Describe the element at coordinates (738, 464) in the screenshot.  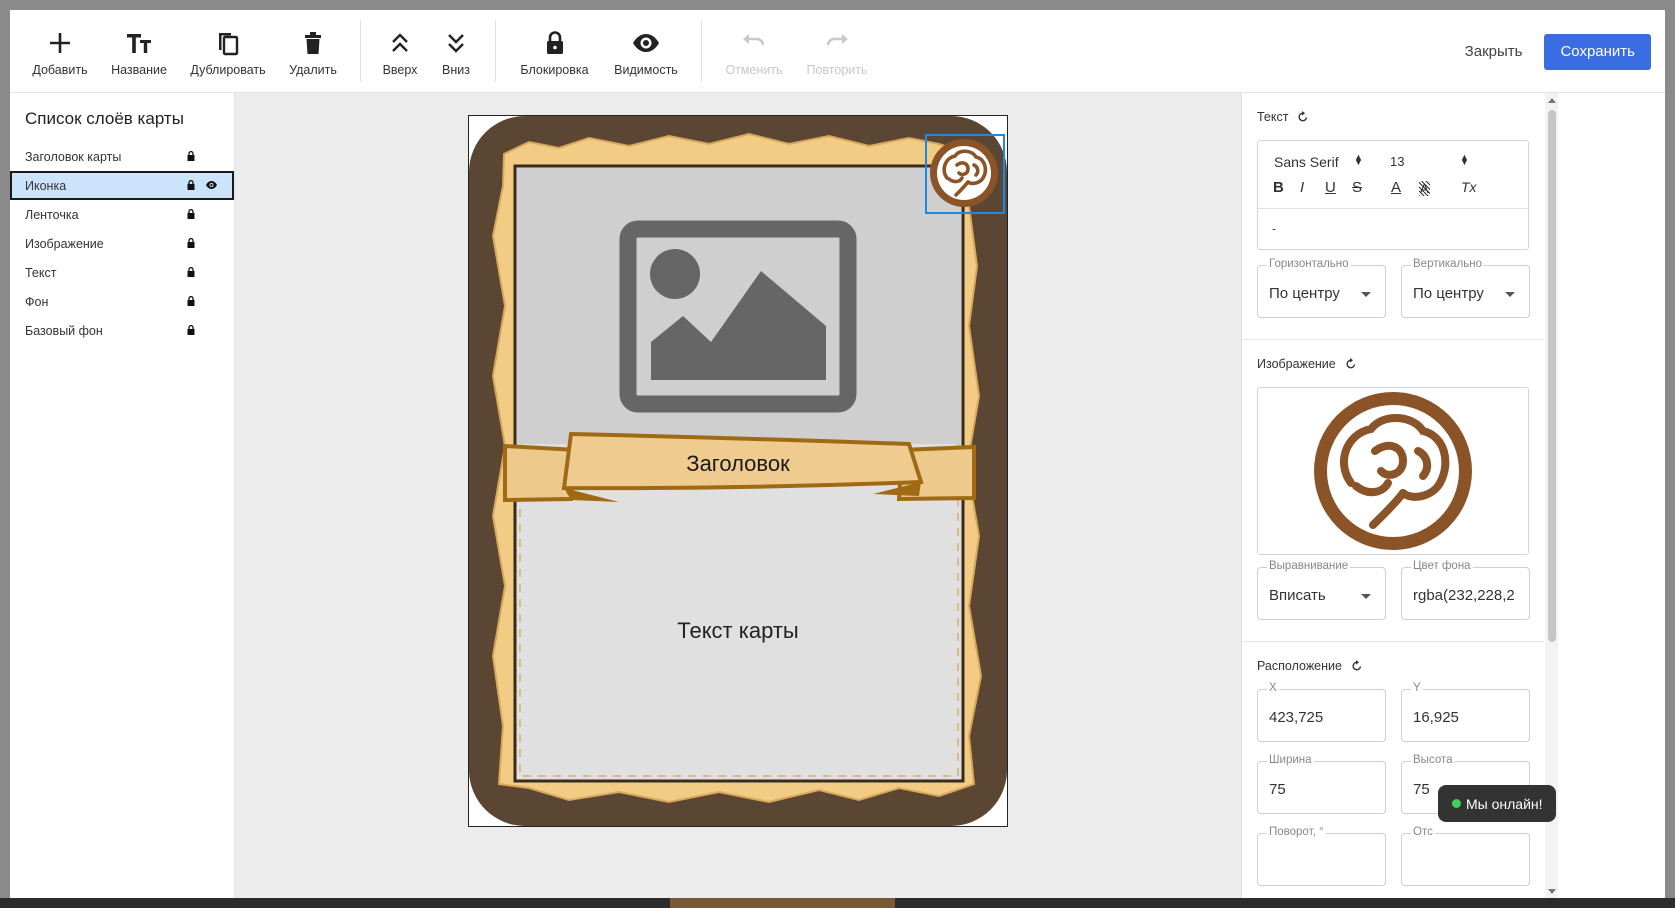
I see `ribbon-title: Заголовок` at that location.